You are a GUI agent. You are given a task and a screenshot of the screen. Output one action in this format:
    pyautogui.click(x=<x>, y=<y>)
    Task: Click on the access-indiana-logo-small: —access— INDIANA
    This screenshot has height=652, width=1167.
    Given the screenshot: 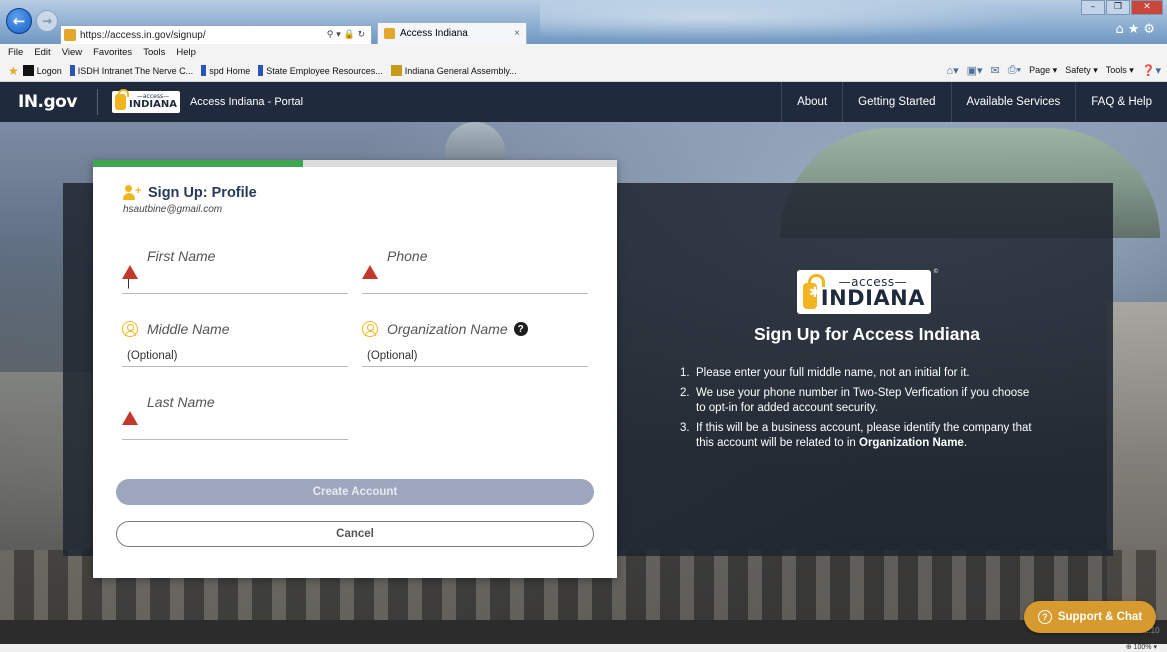 What is the action you would take?
    pyautogui.click(x=145, y=101)
    